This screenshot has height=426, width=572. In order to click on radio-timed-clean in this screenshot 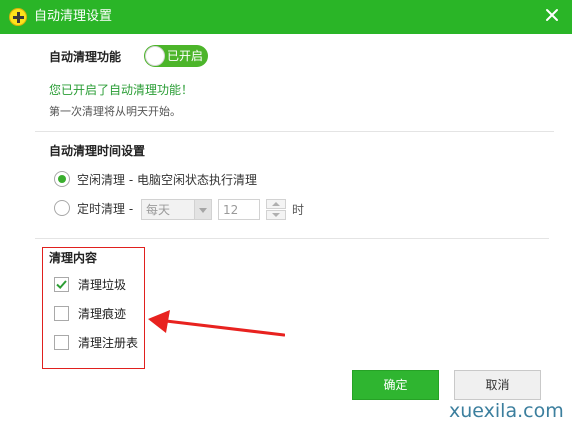, I will do `click(62, 208)`.